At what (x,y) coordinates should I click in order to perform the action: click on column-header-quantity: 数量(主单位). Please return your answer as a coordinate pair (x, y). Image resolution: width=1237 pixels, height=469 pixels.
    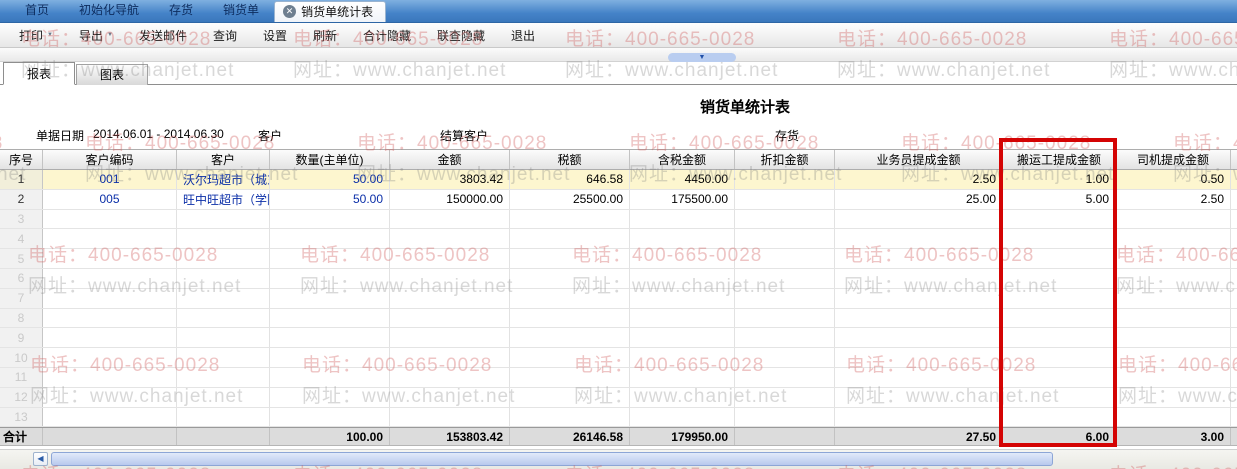
    Looking at the image, I should click on (330, 159).